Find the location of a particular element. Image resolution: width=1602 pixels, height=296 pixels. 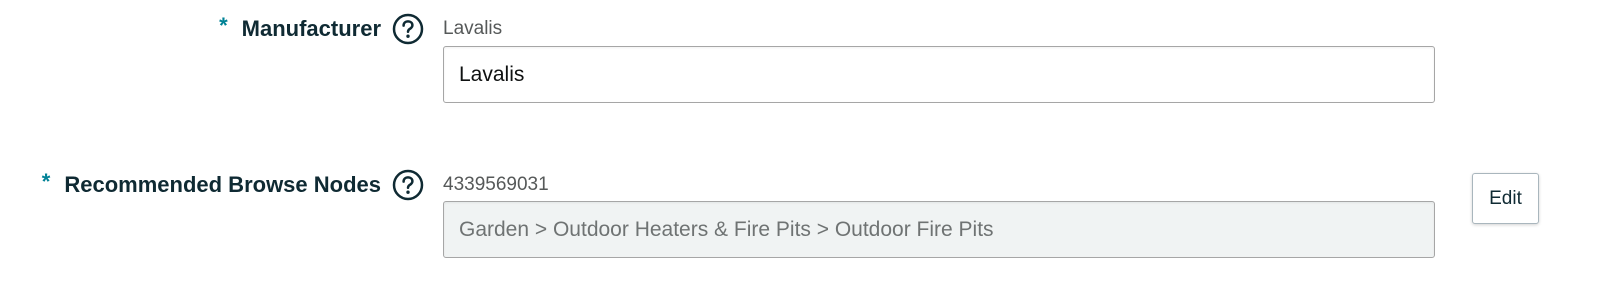

manufacturer-hint: Lavalis is located at coordinates (473, 28).